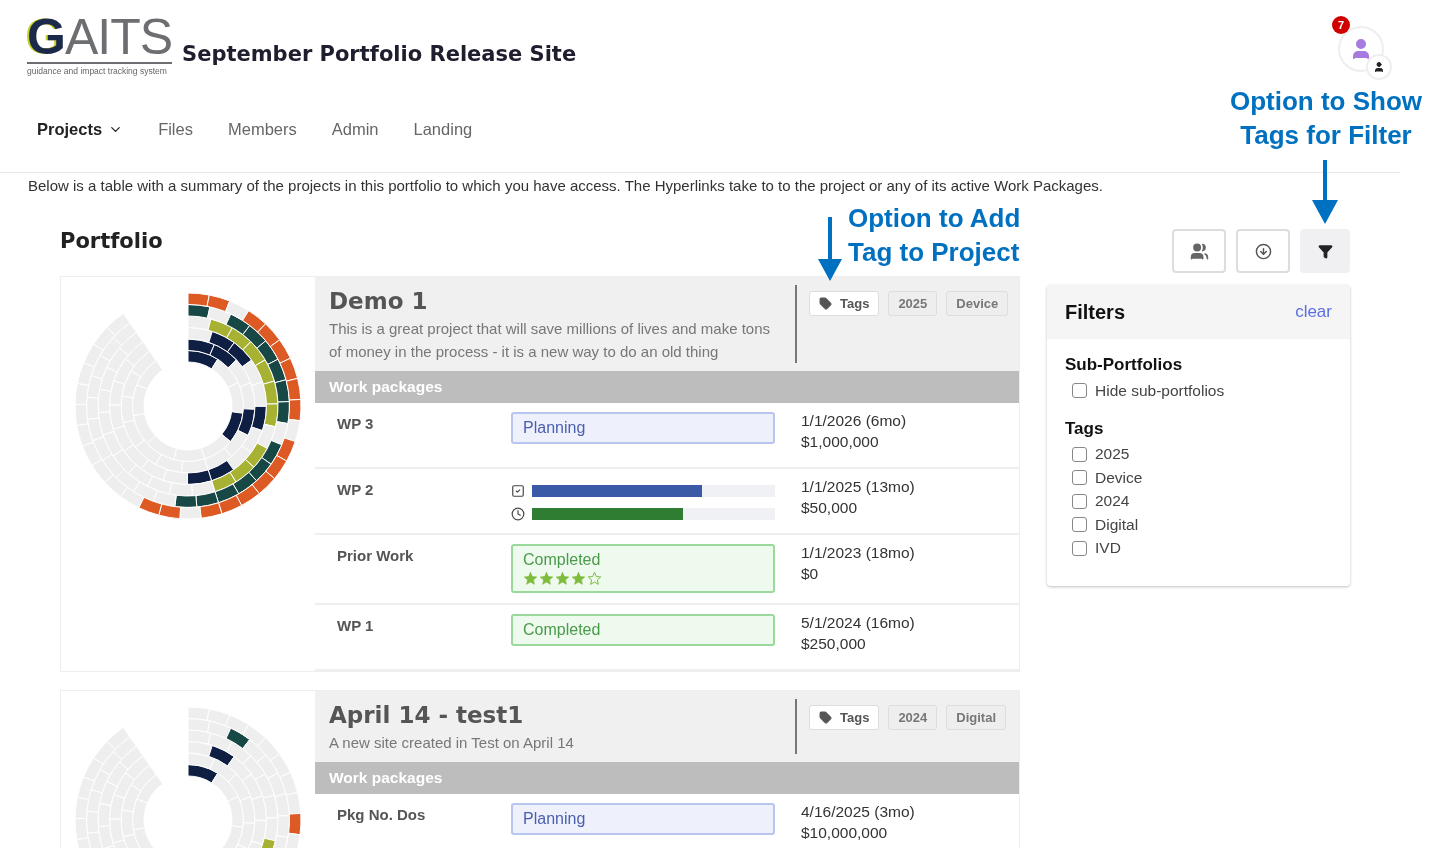 The width and height of the screenshot is (1444, 848). I want to click on download-button, so click(1263, 251).